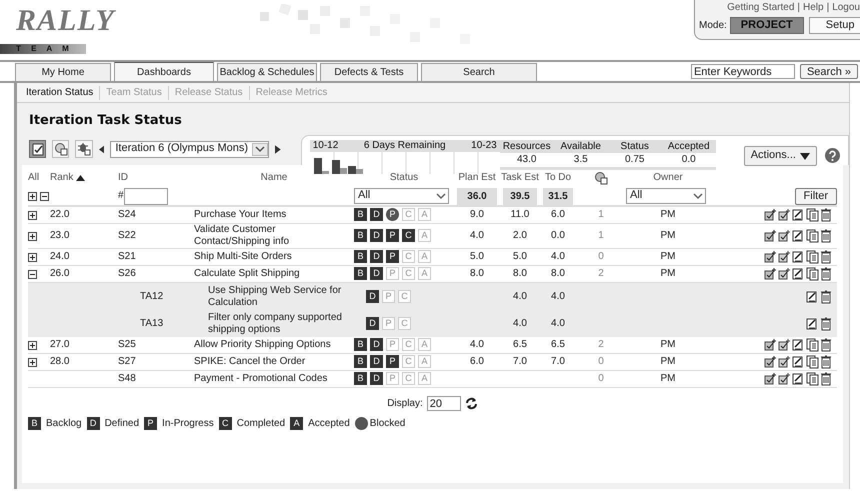 The width and height of the screenshot is (860, 491). What do you see at coordinates (520, 324) in the screenshot?
I see `table-cell-text: 4.0` at bounding box center [520, 324].